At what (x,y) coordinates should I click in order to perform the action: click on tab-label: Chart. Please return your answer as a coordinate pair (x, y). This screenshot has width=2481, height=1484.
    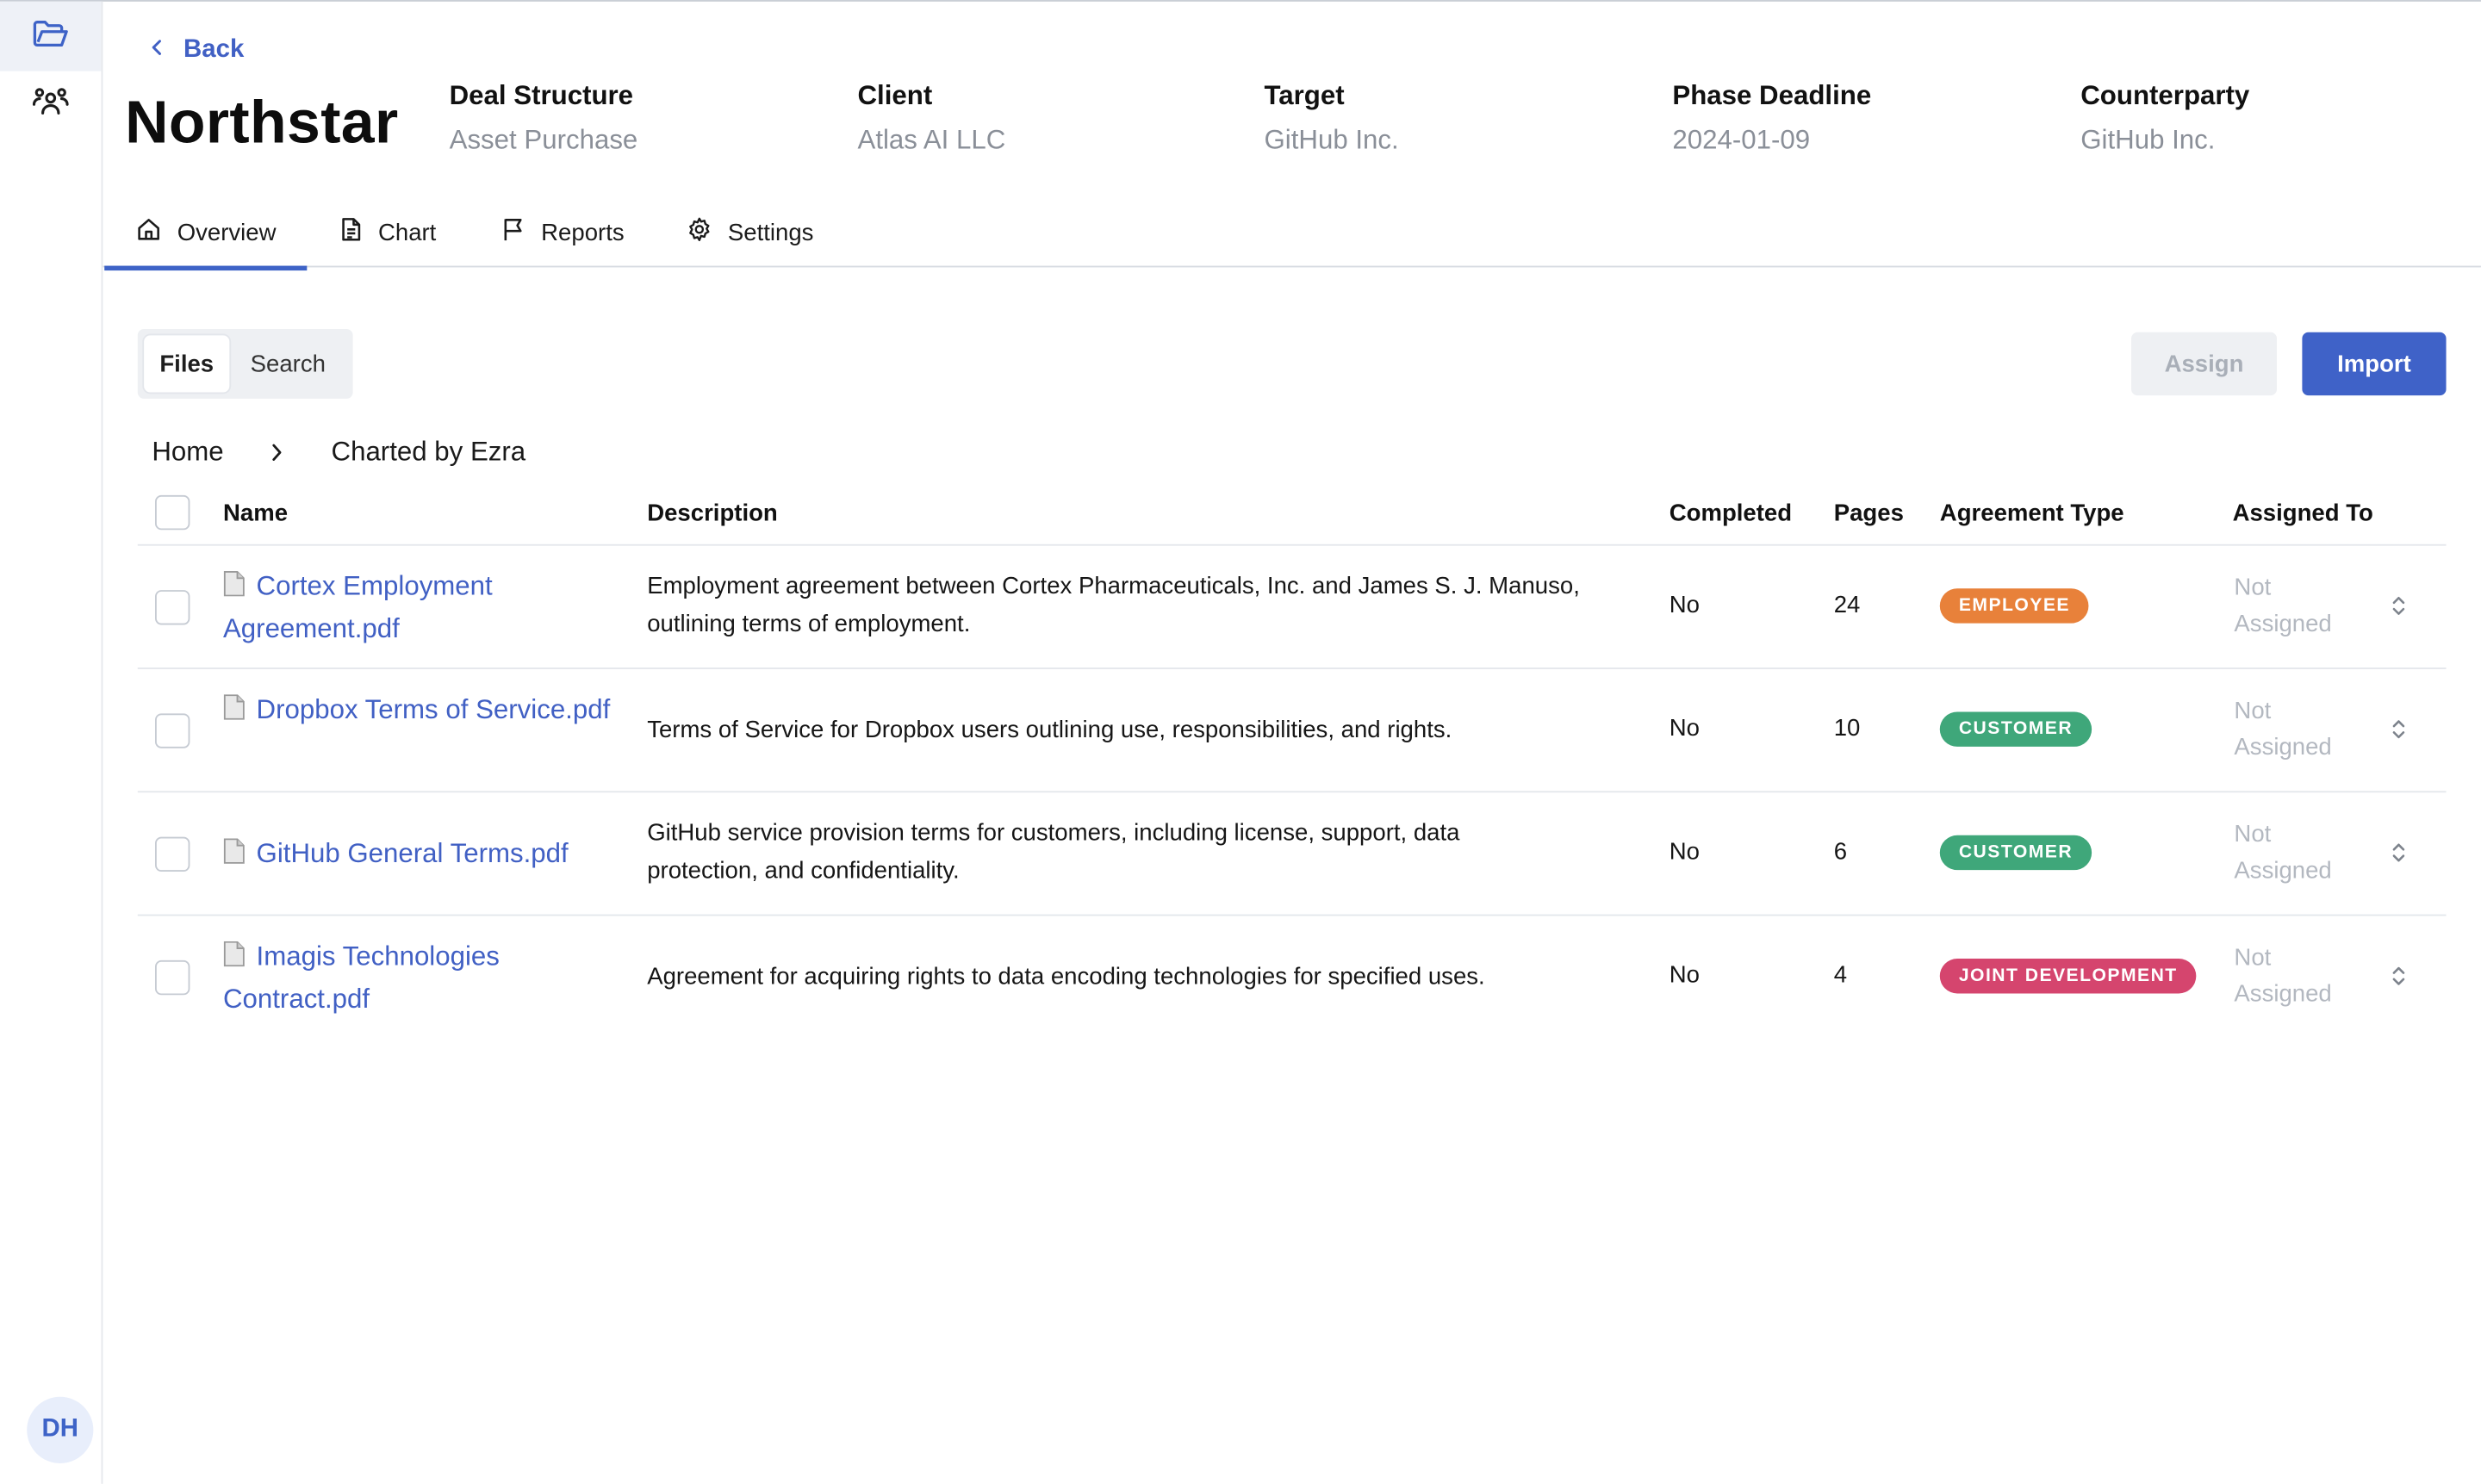
    Looking at the image, I should click on (407, 232).